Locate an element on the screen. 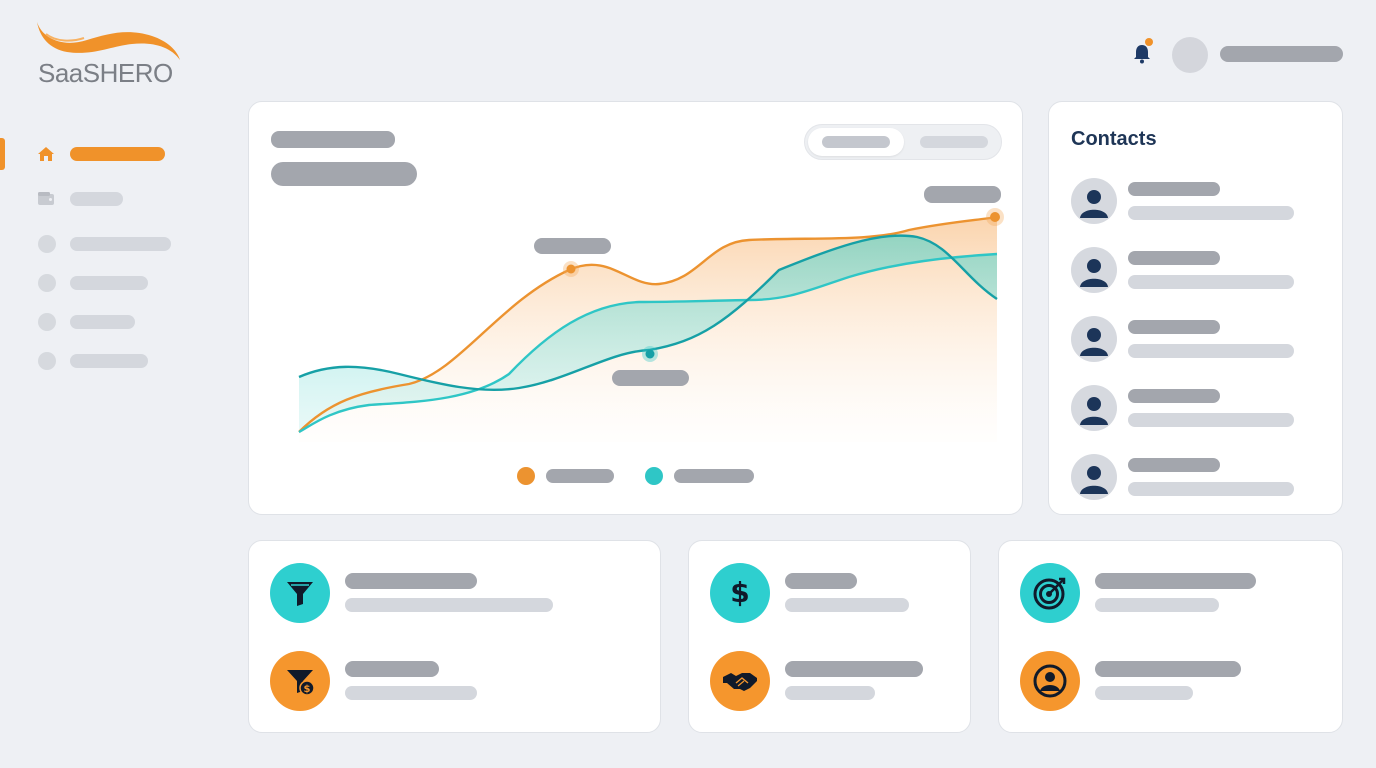 This screenshot has height=768, width=1376. sidebar-item-home is located at coordinates (109, 154).